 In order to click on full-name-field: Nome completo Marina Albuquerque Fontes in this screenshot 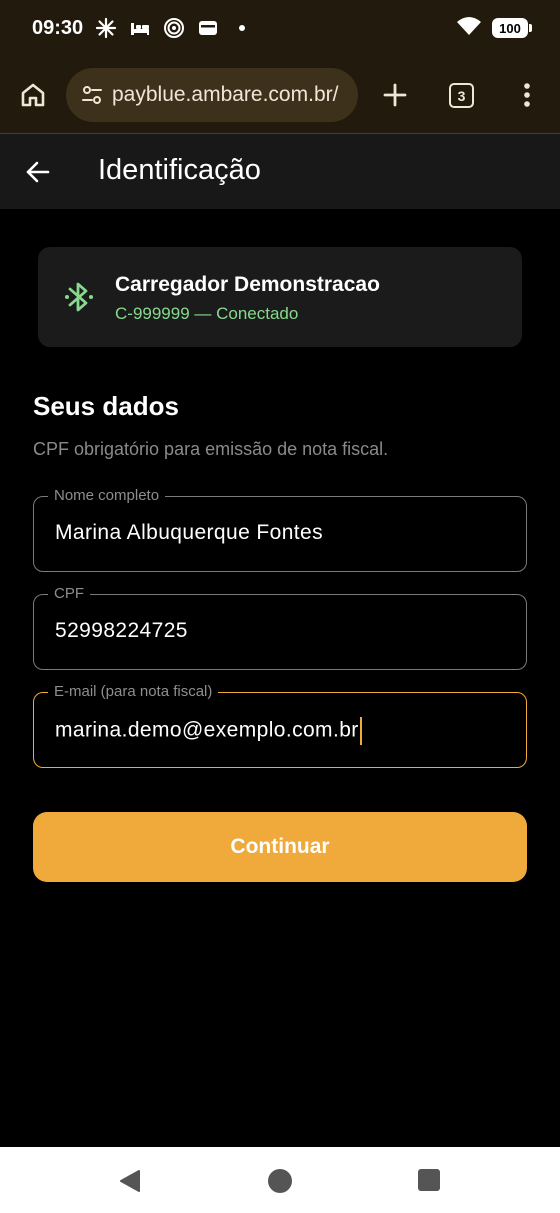, I will do `click(280, 529)`.